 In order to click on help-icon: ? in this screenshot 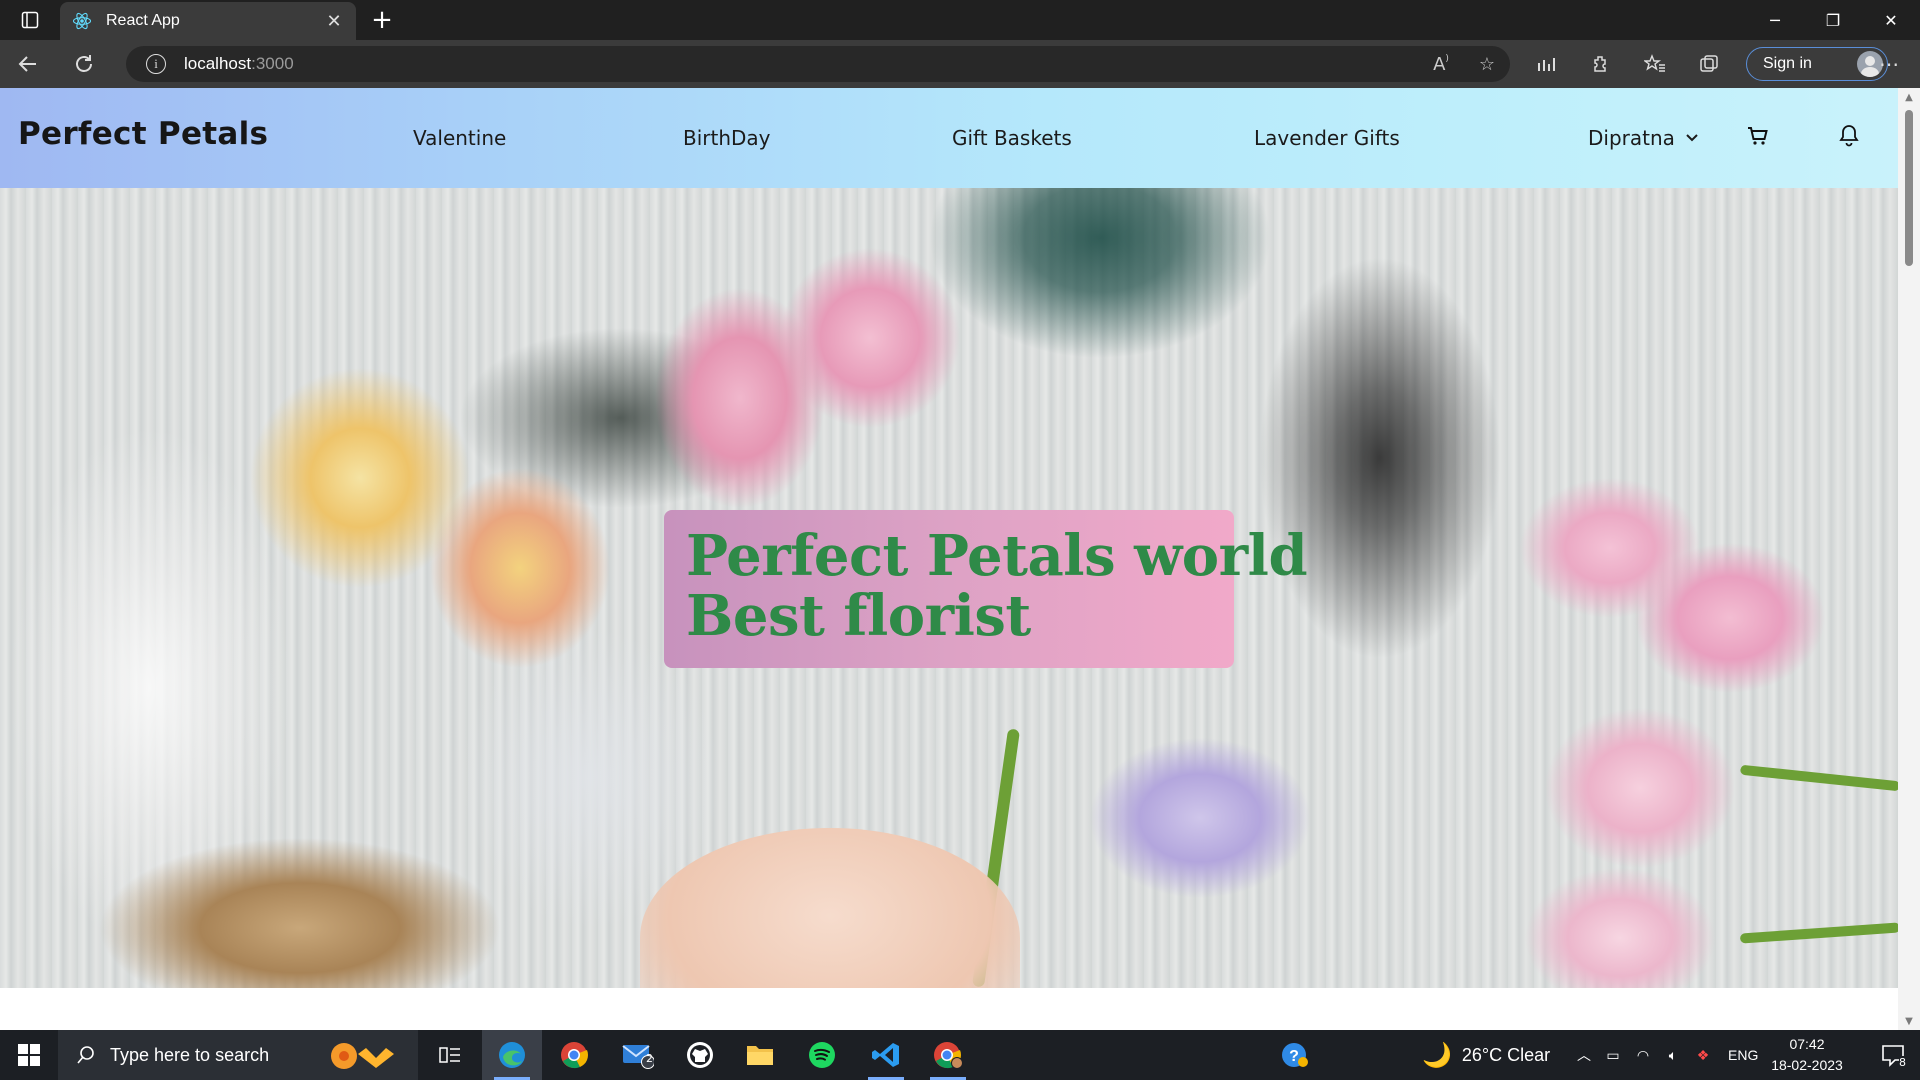, I will do `click(1295, 1055)`.